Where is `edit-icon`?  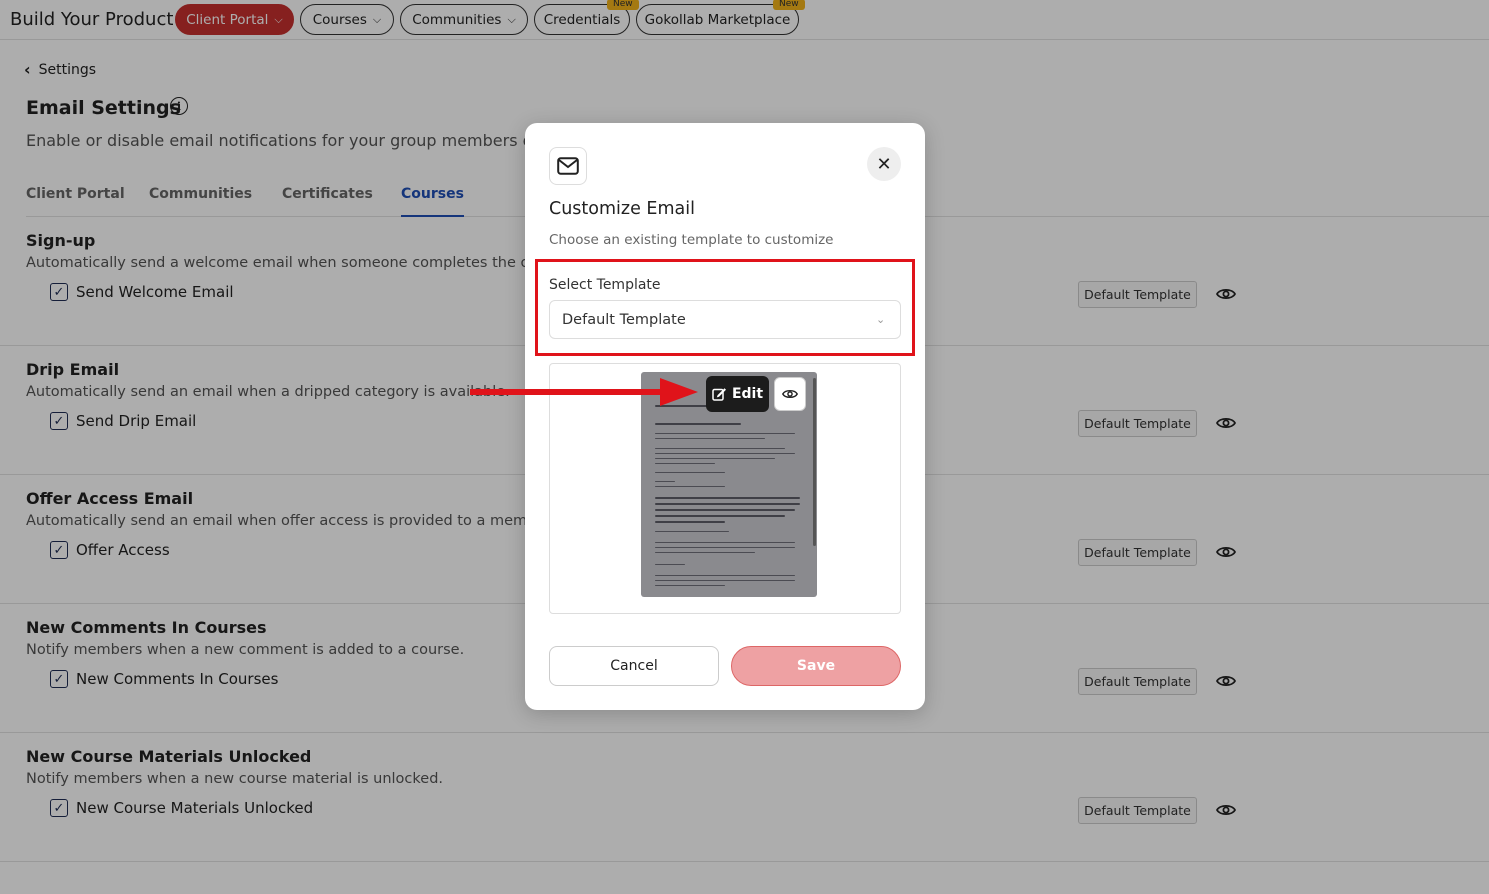 edit-icon is located at coordinates (719, 394).